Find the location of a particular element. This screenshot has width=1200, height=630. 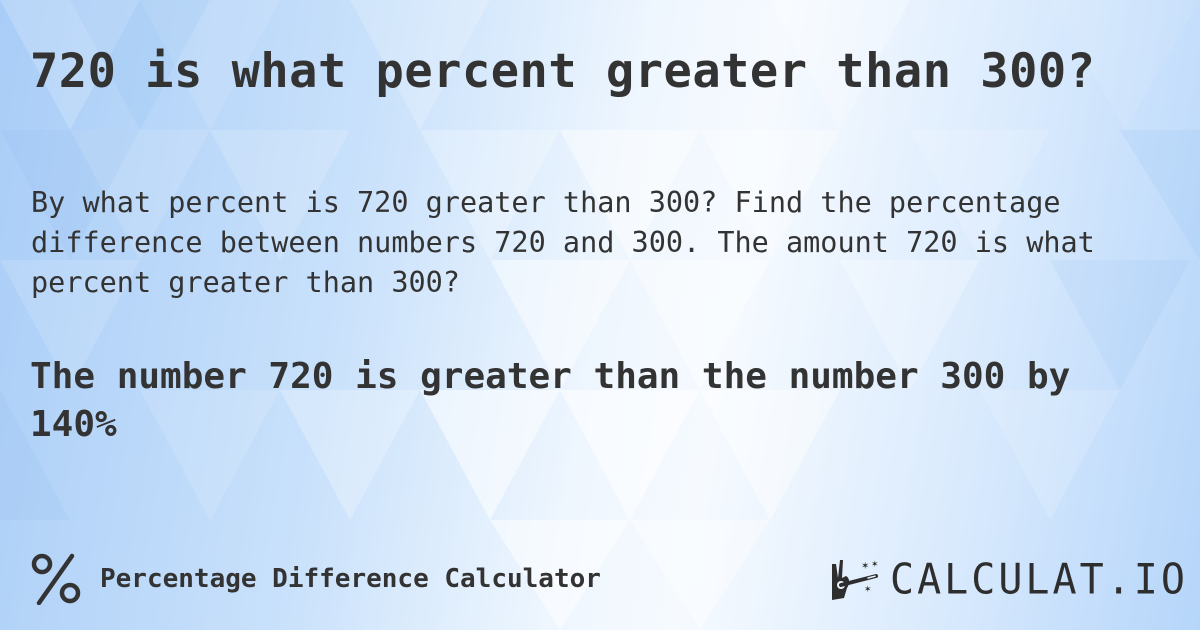

calculator-link: Percentage Difference Calculator is located at coordinates (315, 579).